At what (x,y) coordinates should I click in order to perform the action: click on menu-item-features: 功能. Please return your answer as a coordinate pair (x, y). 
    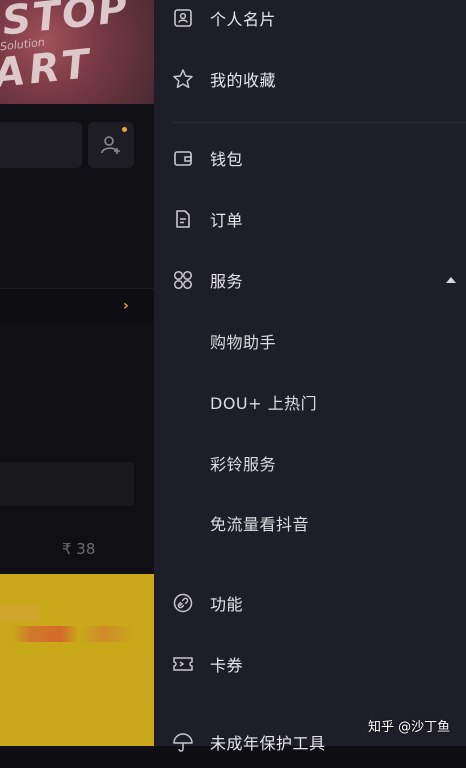
    Looking at the image, I should click on (310, 603).